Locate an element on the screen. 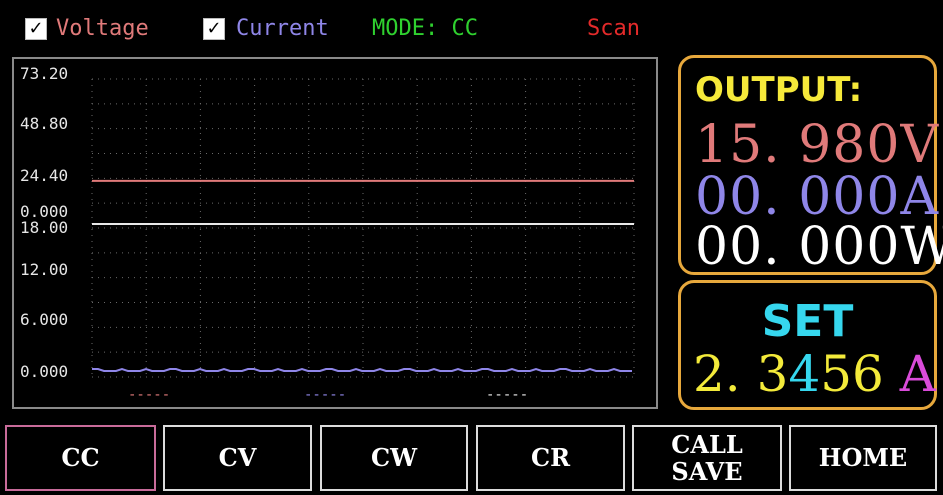 The width and height of the screenshot is (943, 495). voltage-tick-label: 73.20 is located at coordinates (44, 73).